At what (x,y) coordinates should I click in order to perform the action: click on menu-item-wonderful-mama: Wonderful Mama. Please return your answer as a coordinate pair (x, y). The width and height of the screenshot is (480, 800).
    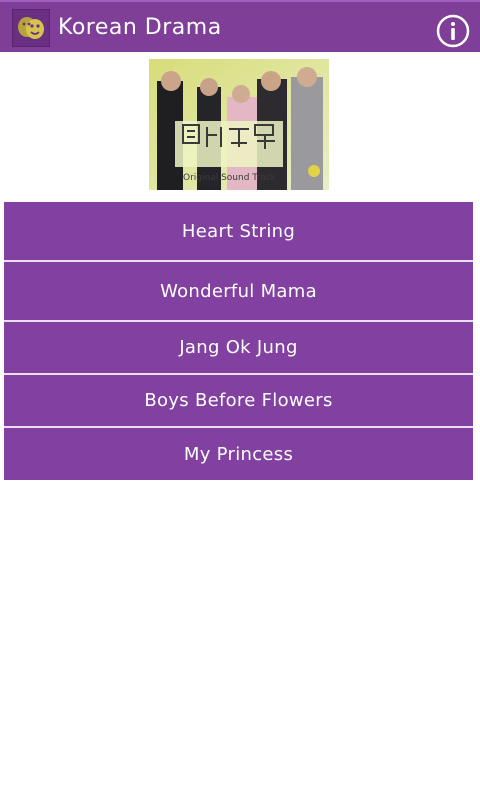
    Looking at the image, I should click on (238, 292).